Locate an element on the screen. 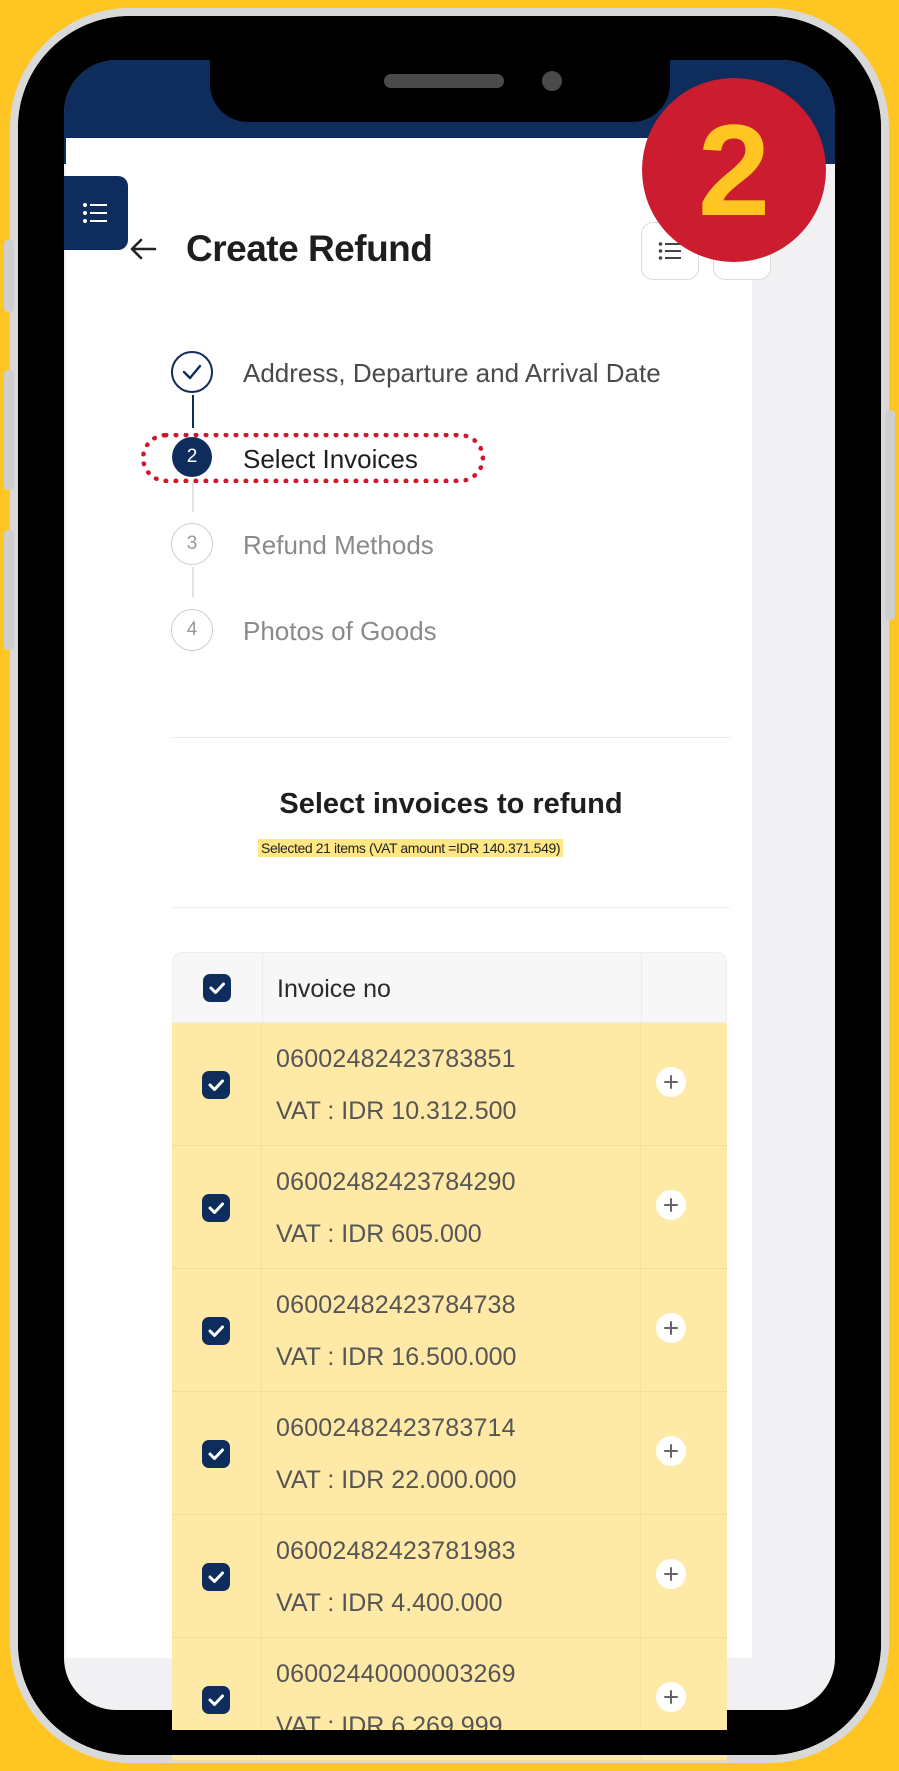  invoice-no-header: Invoice no is located at coordinates (334, 989).